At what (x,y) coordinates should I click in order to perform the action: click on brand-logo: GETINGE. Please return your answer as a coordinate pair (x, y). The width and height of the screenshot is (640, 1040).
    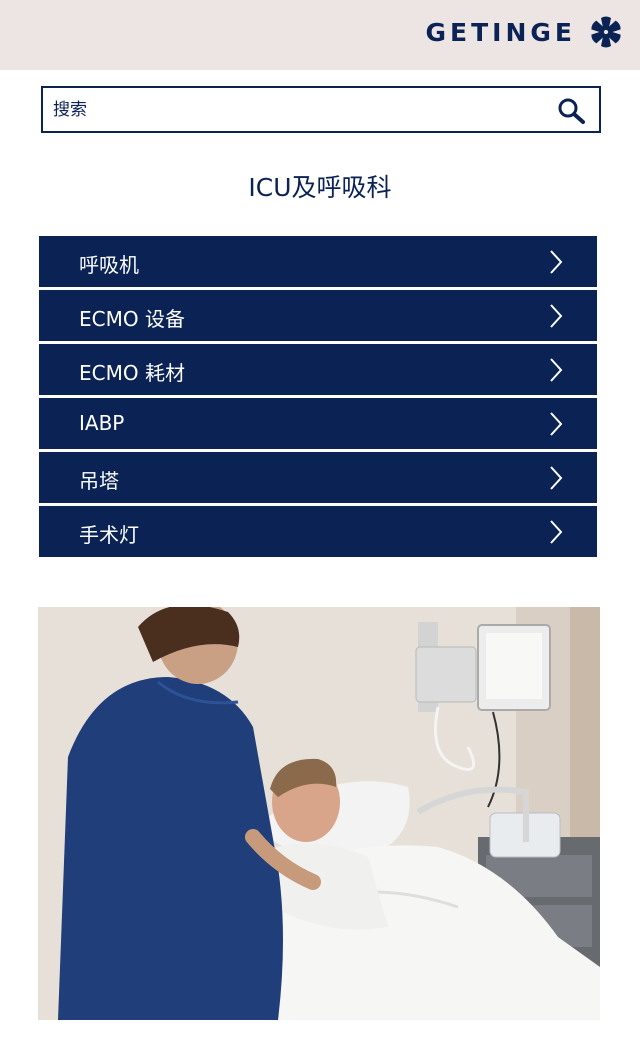
    Looking at the image, I should click on (524, 32).